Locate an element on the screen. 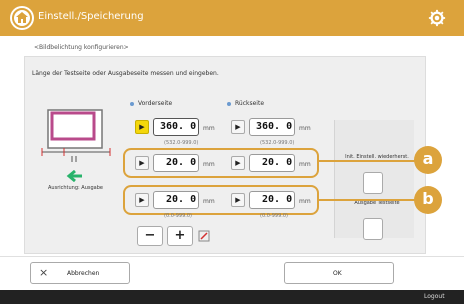  minus-button: − is located at coordinates (150, 236).